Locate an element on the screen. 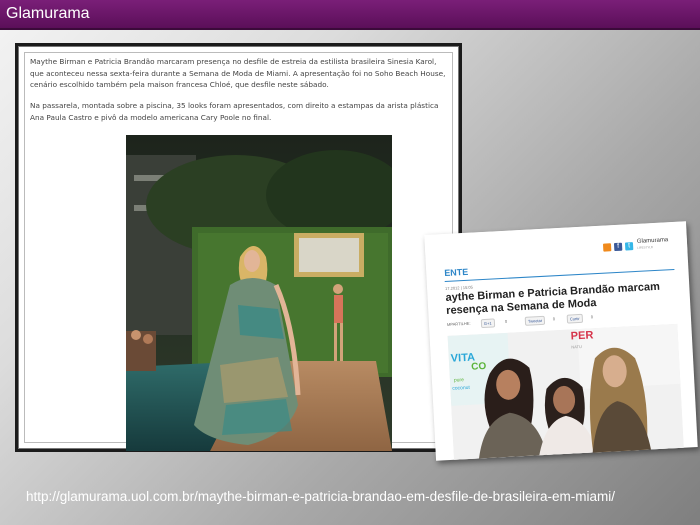 The image size is (700, 525). event-illustration is located at coordinates (566, 392).